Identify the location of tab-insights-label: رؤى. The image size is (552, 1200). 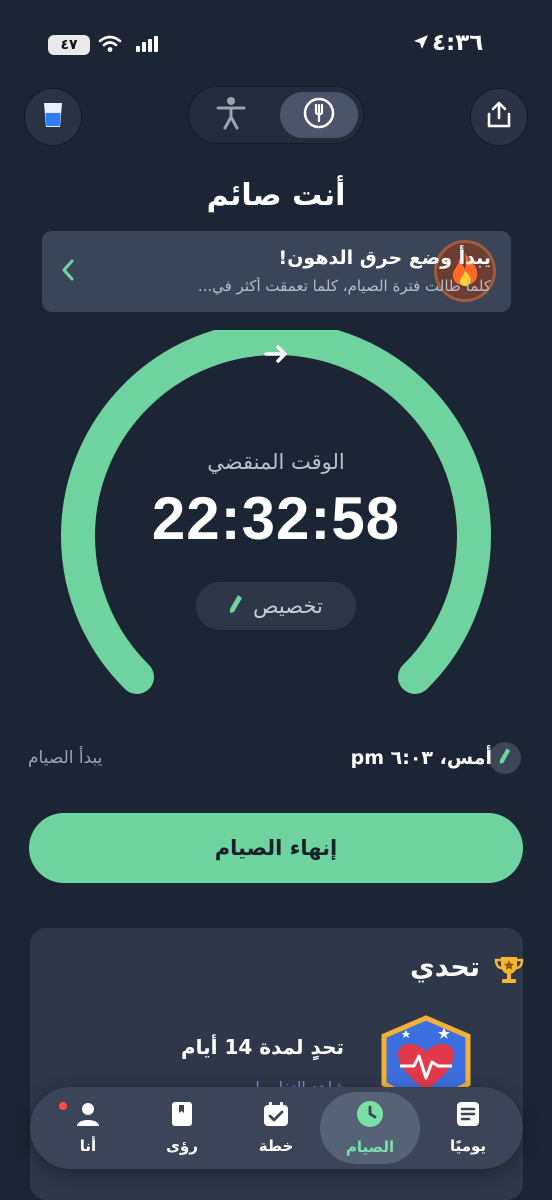
(182, 1146).